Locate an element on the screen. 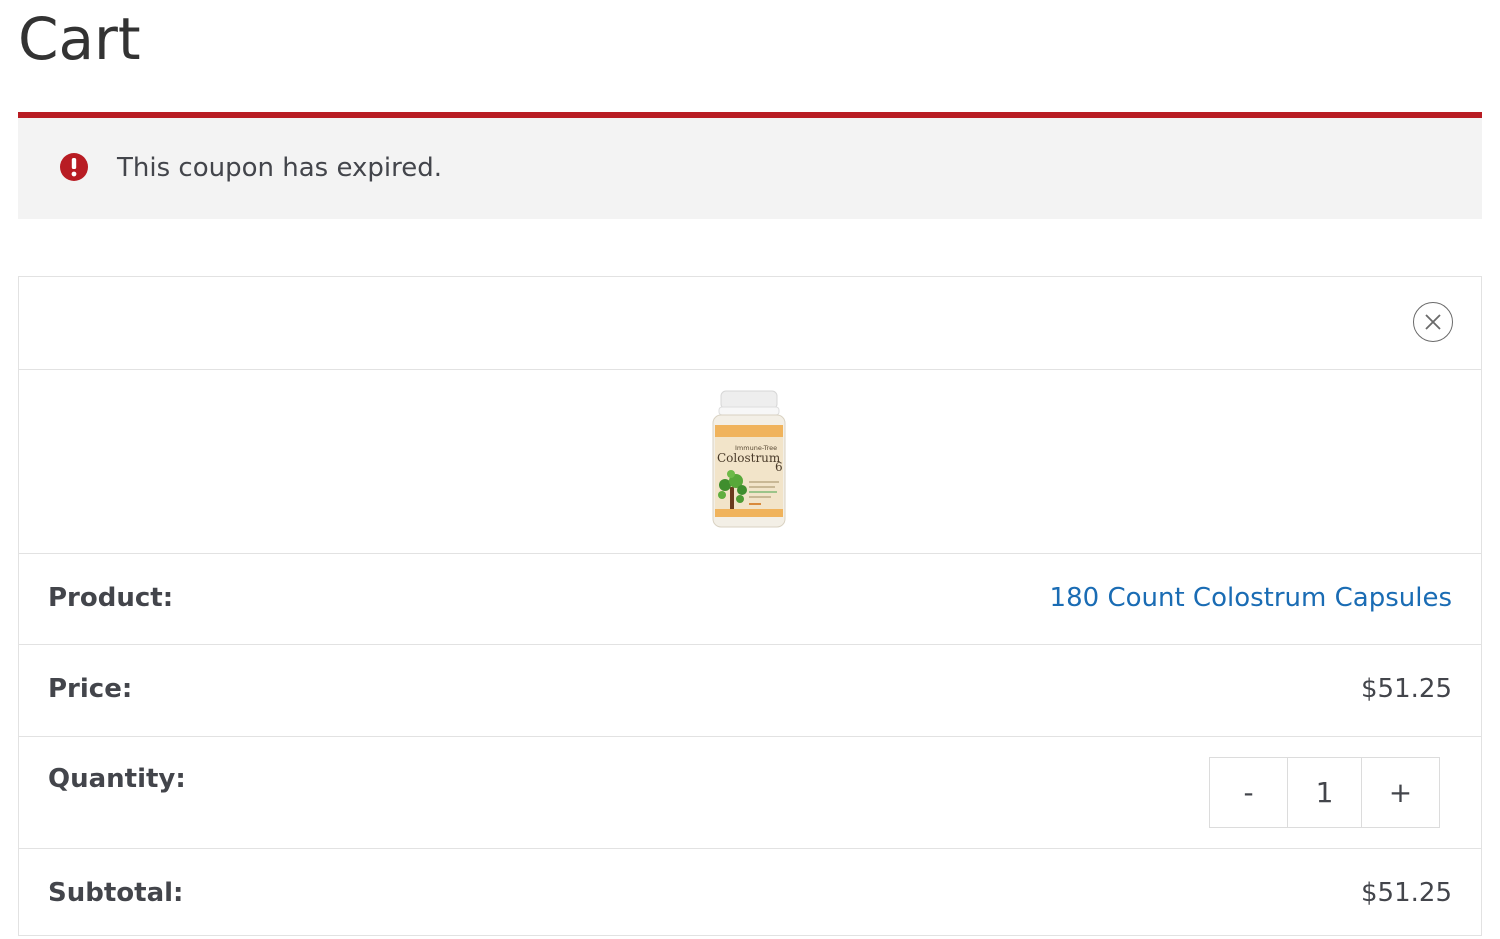 Image resolution: width=1500 pixels, height=939 pixels. product-row: Product: 180 Count Colostrum Capsules is located at coordinates (750, 599).